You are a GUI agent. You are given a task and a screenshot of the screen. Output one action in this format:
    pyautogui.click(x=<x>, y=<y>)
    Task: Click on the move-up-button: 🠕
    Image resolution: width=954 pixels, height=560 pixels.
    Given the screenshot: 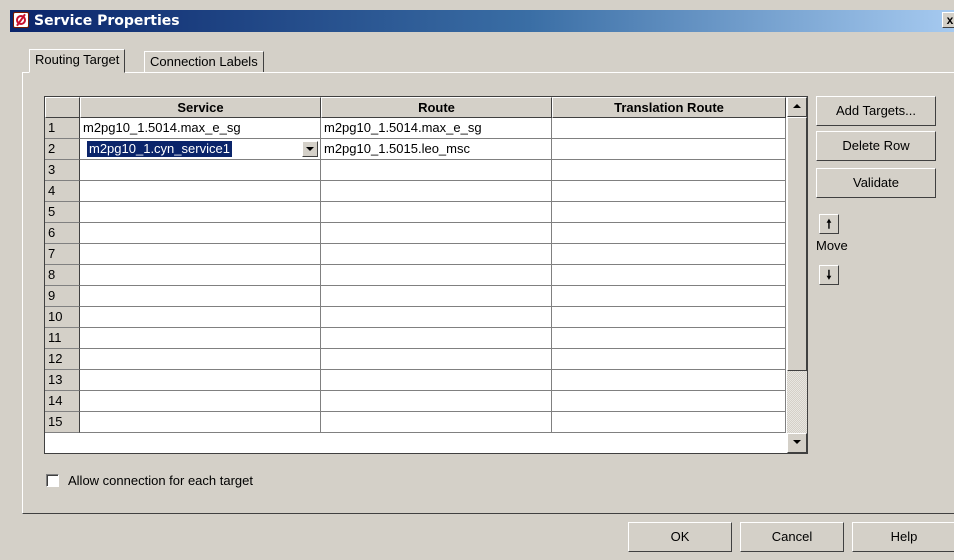 What is the action you would take?
    pyautogui.click(x=829, y=224)
    